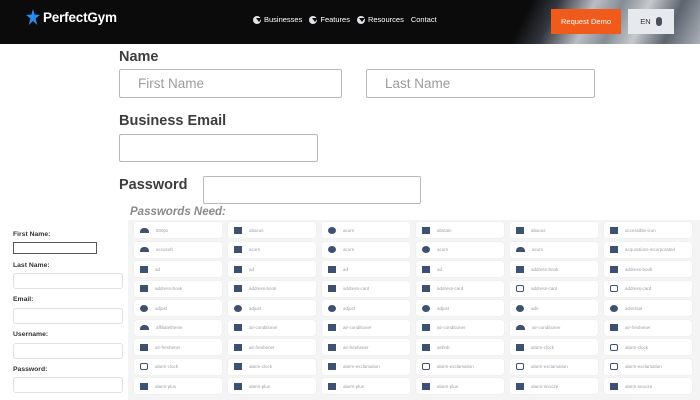  Describe the element at coordinates (230, 83) in the screenshot. I see `first-name-input` at that location.